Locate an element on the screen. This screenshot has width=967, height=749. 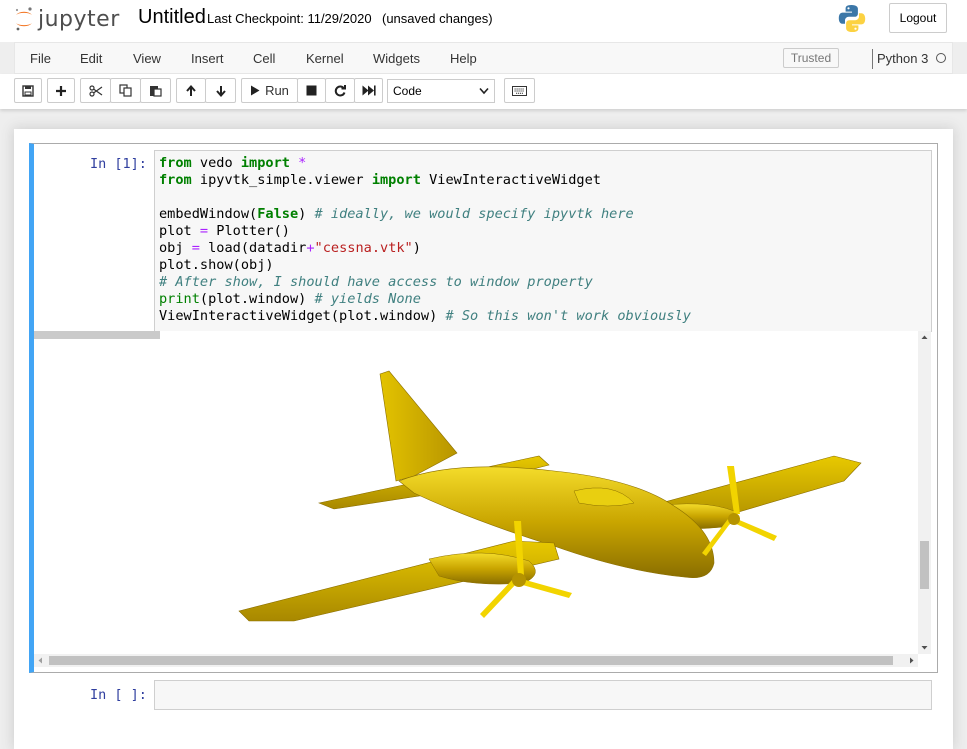
command-palette-button is located at coordinates (519, 90).